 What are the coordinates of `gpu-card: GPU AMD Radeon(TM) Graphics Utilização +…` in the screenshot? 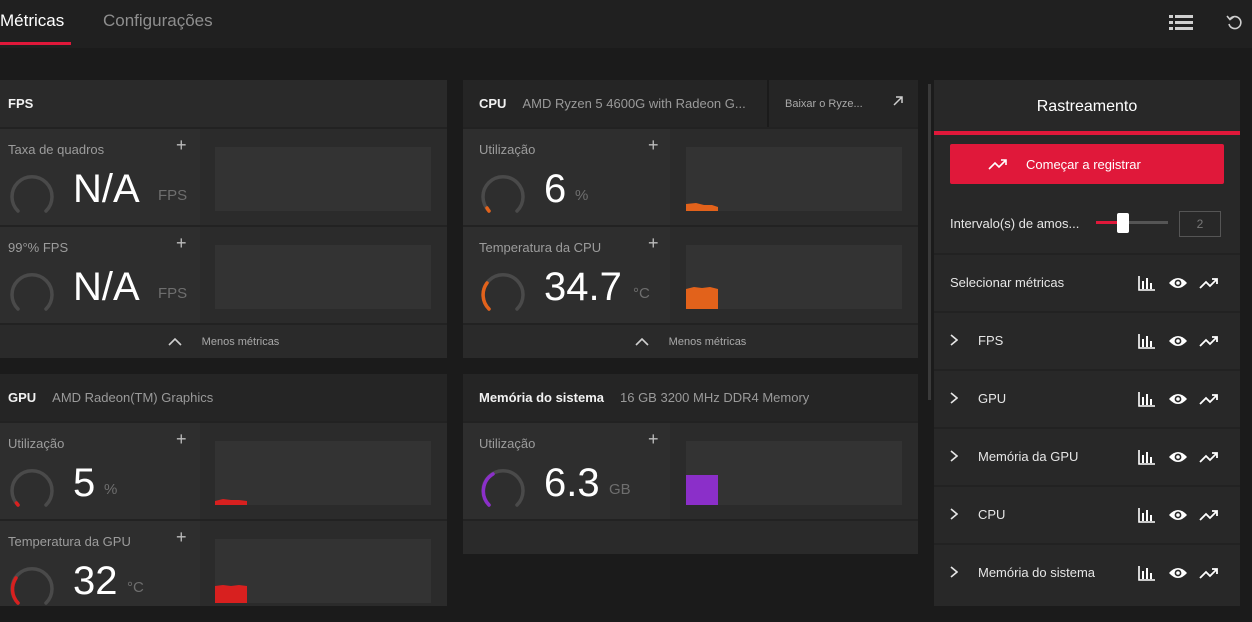 It's located at (223, 490).